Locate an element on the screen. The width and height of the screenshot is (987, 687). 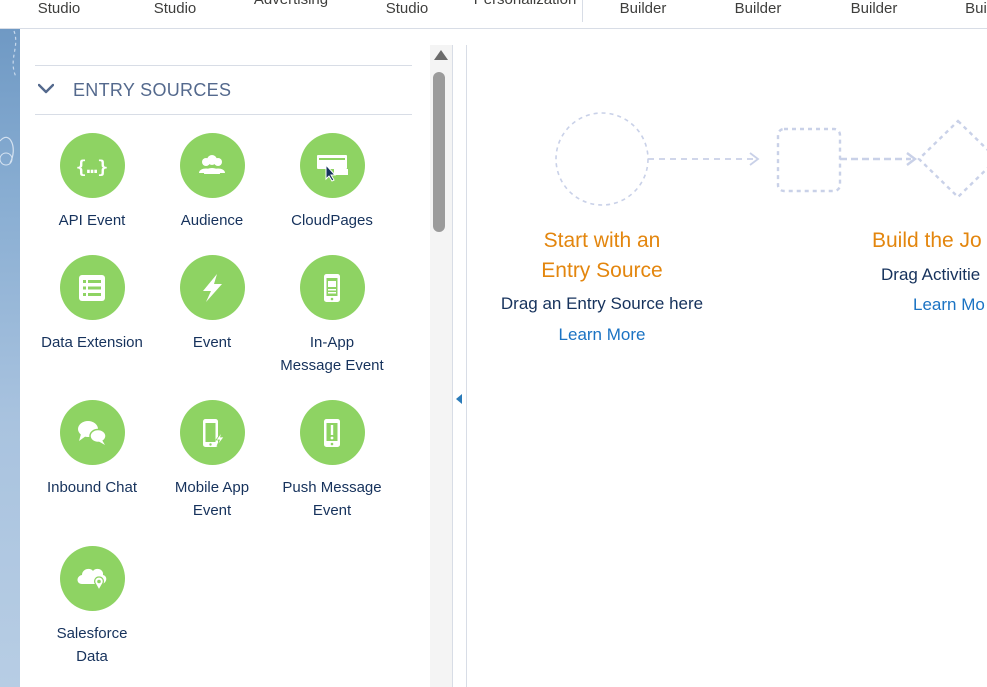
inbound-chat-icon is located at coordinates (92, 432).